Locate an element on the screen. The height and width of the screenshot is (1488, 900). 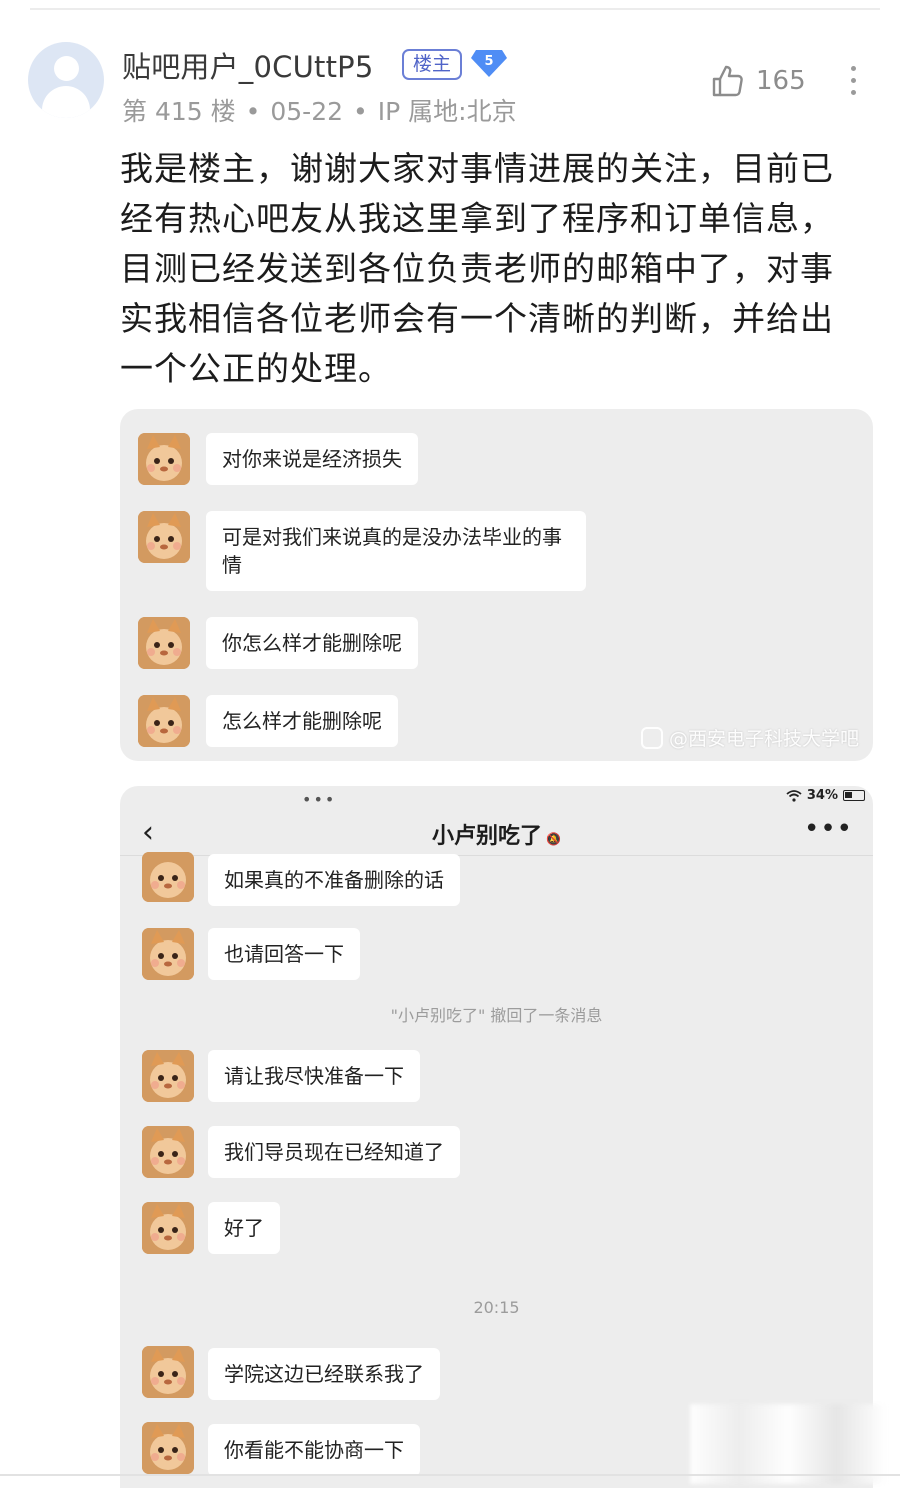
thumbs-up-icon is located at coordinates (727, 81).